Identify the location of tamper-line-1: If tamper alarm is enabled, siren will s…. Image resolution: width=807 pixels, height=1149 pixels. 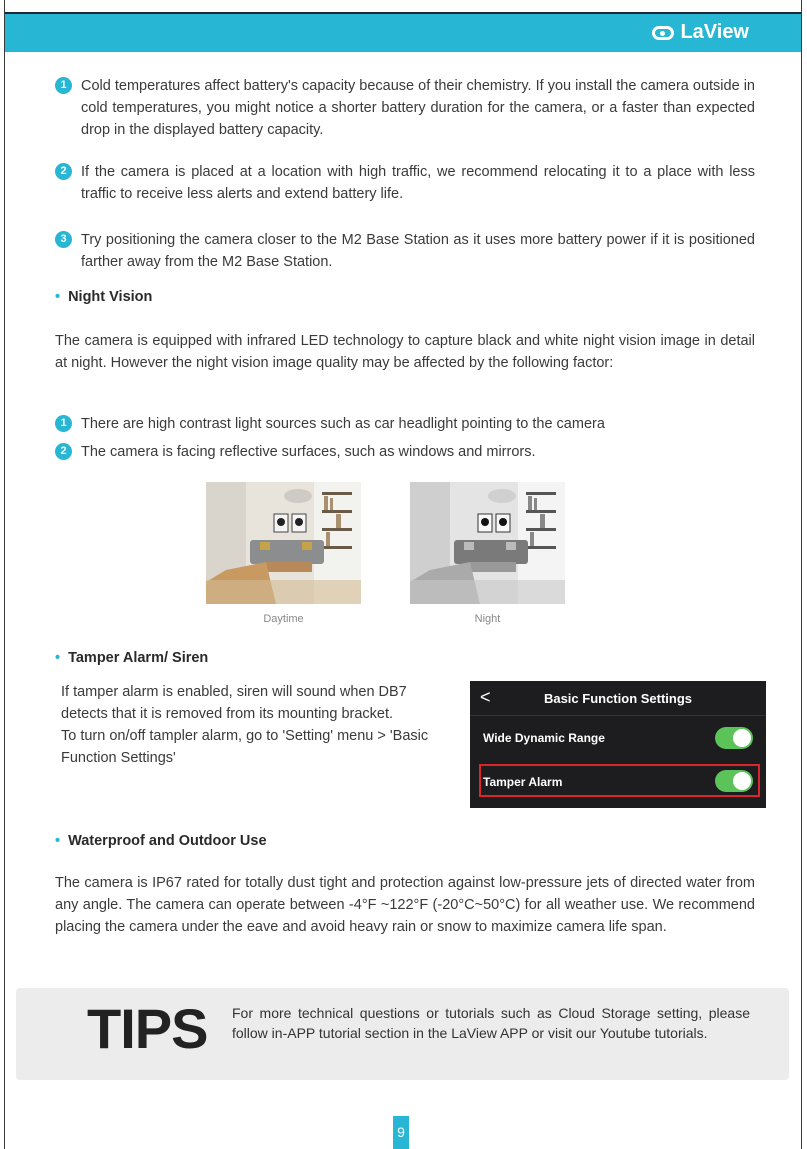
(234, 703).